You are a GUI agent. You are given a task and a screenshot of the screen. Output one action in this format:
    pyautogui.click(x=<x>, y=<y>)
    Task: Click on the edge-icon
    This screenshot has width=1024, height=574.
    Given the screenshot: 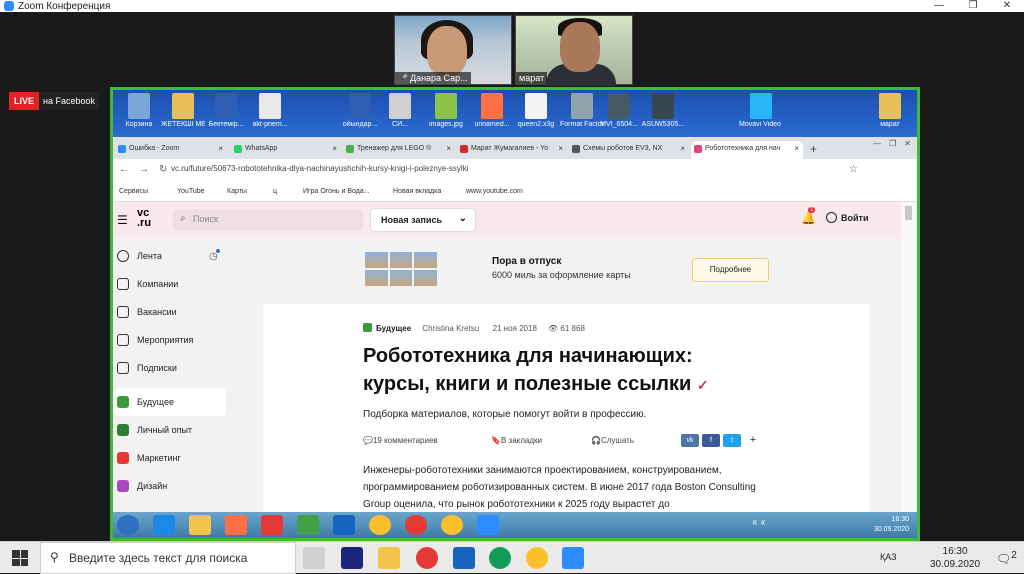 What is the action you would take?
    pyautogui.click(x=500, y=558)
    